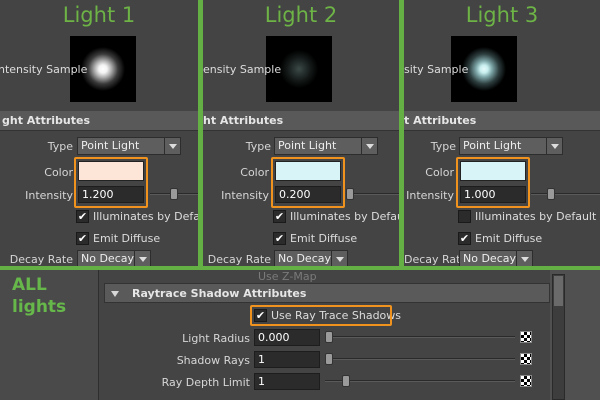 This screenshot has width=600, height=400. What do you see at coordinates (346, 381) in the screenshot?
I see `ray-depth-slider-handle` at bounding box center [346, 381].